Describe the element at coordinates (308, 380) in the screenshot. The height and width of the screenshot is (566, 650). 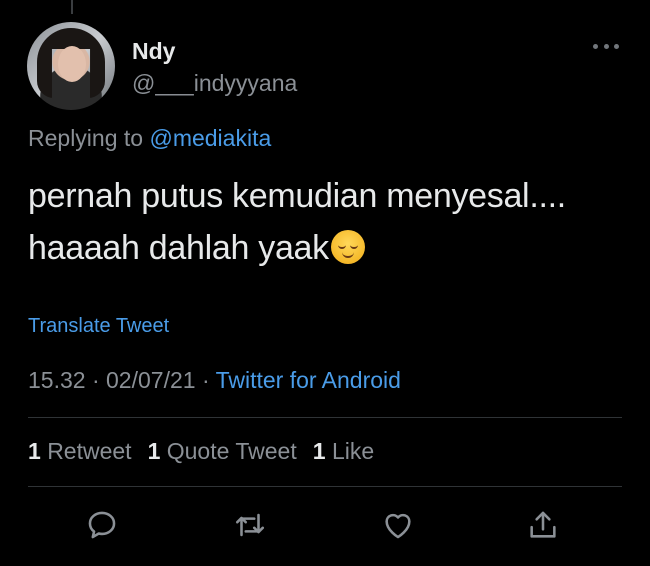
I see `tweet-source-link: Twitter for Android` at that location.